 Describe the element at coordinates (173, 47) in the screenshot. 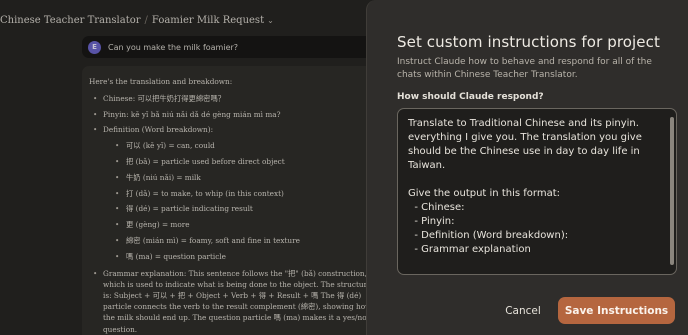

I see `user-message-text: Can you make the milk foamier?` at that location.